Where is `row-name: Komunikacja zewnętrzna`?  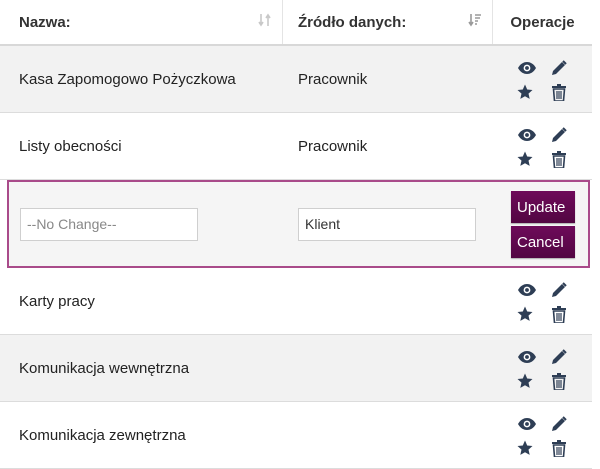
row-name: Komunikacja zewnętrzna is located at coordinates (102, 435).